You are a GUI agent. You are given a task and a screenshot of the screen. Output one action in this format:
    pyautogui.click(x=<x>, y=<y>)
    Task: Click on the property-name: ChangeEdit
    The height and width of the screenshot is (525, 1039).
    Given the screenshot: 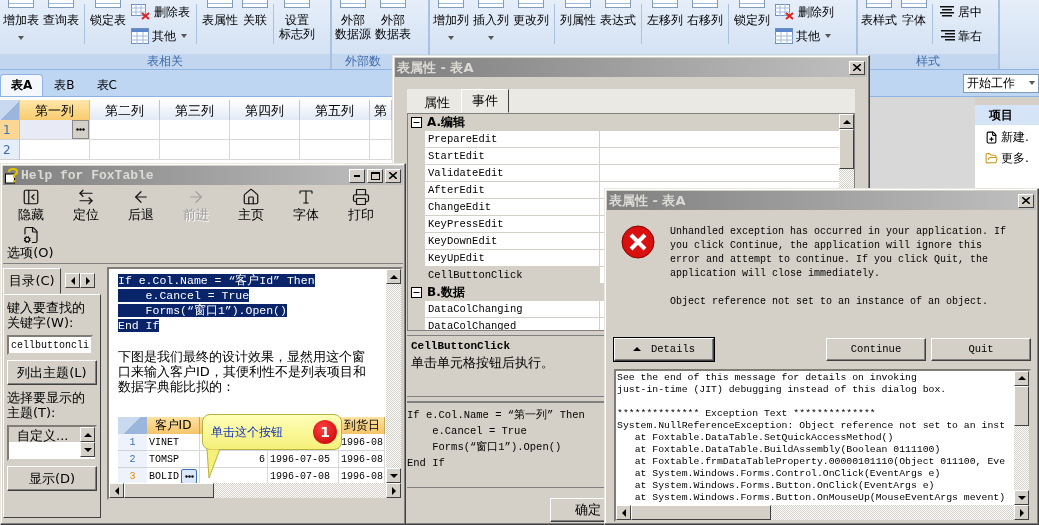 What is the action you would take?
    pyautogui.click(x=512, y=207)
    